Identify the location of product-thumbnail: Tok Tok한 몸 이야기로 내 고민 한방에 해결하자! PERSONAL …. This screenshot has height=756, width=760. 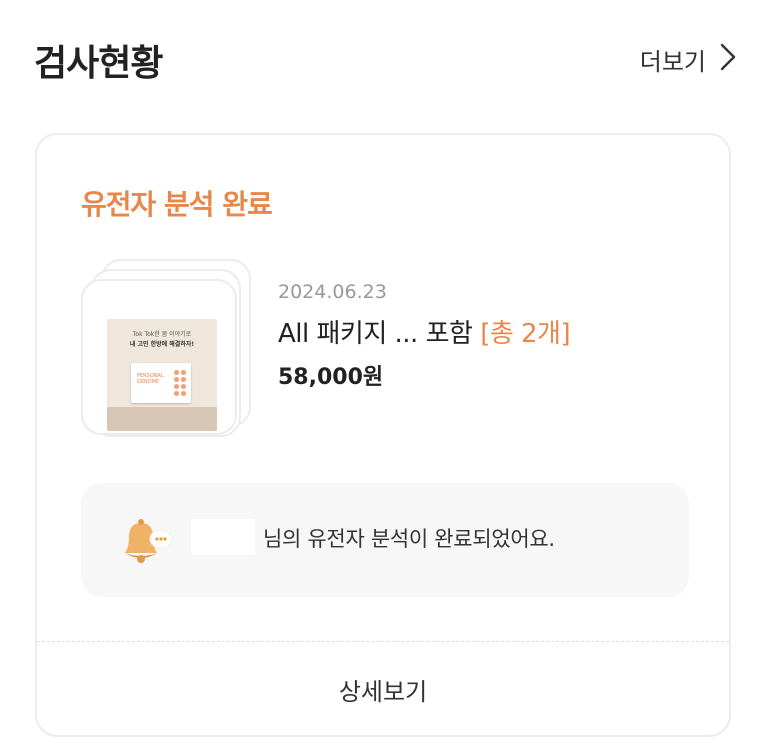
(171, 349).